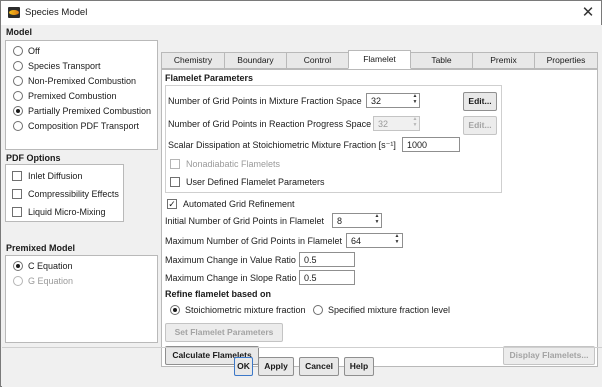 This screenshot has width=602, height=387. Describe the element at coordinates (379, 59) in the screenshot. I see `tab-flamelet: Flamelet` at that location.